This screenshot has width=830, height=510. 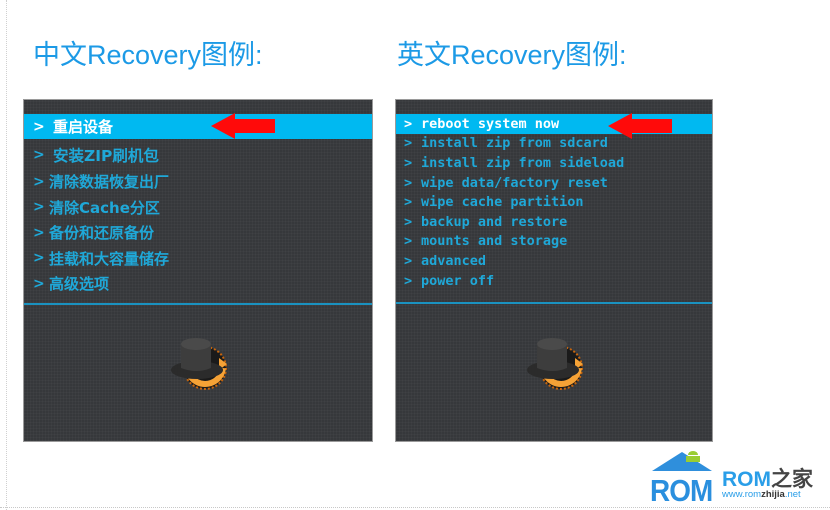 I want to click on menu-item-label: 高级选项, so click(x=79, y=284).